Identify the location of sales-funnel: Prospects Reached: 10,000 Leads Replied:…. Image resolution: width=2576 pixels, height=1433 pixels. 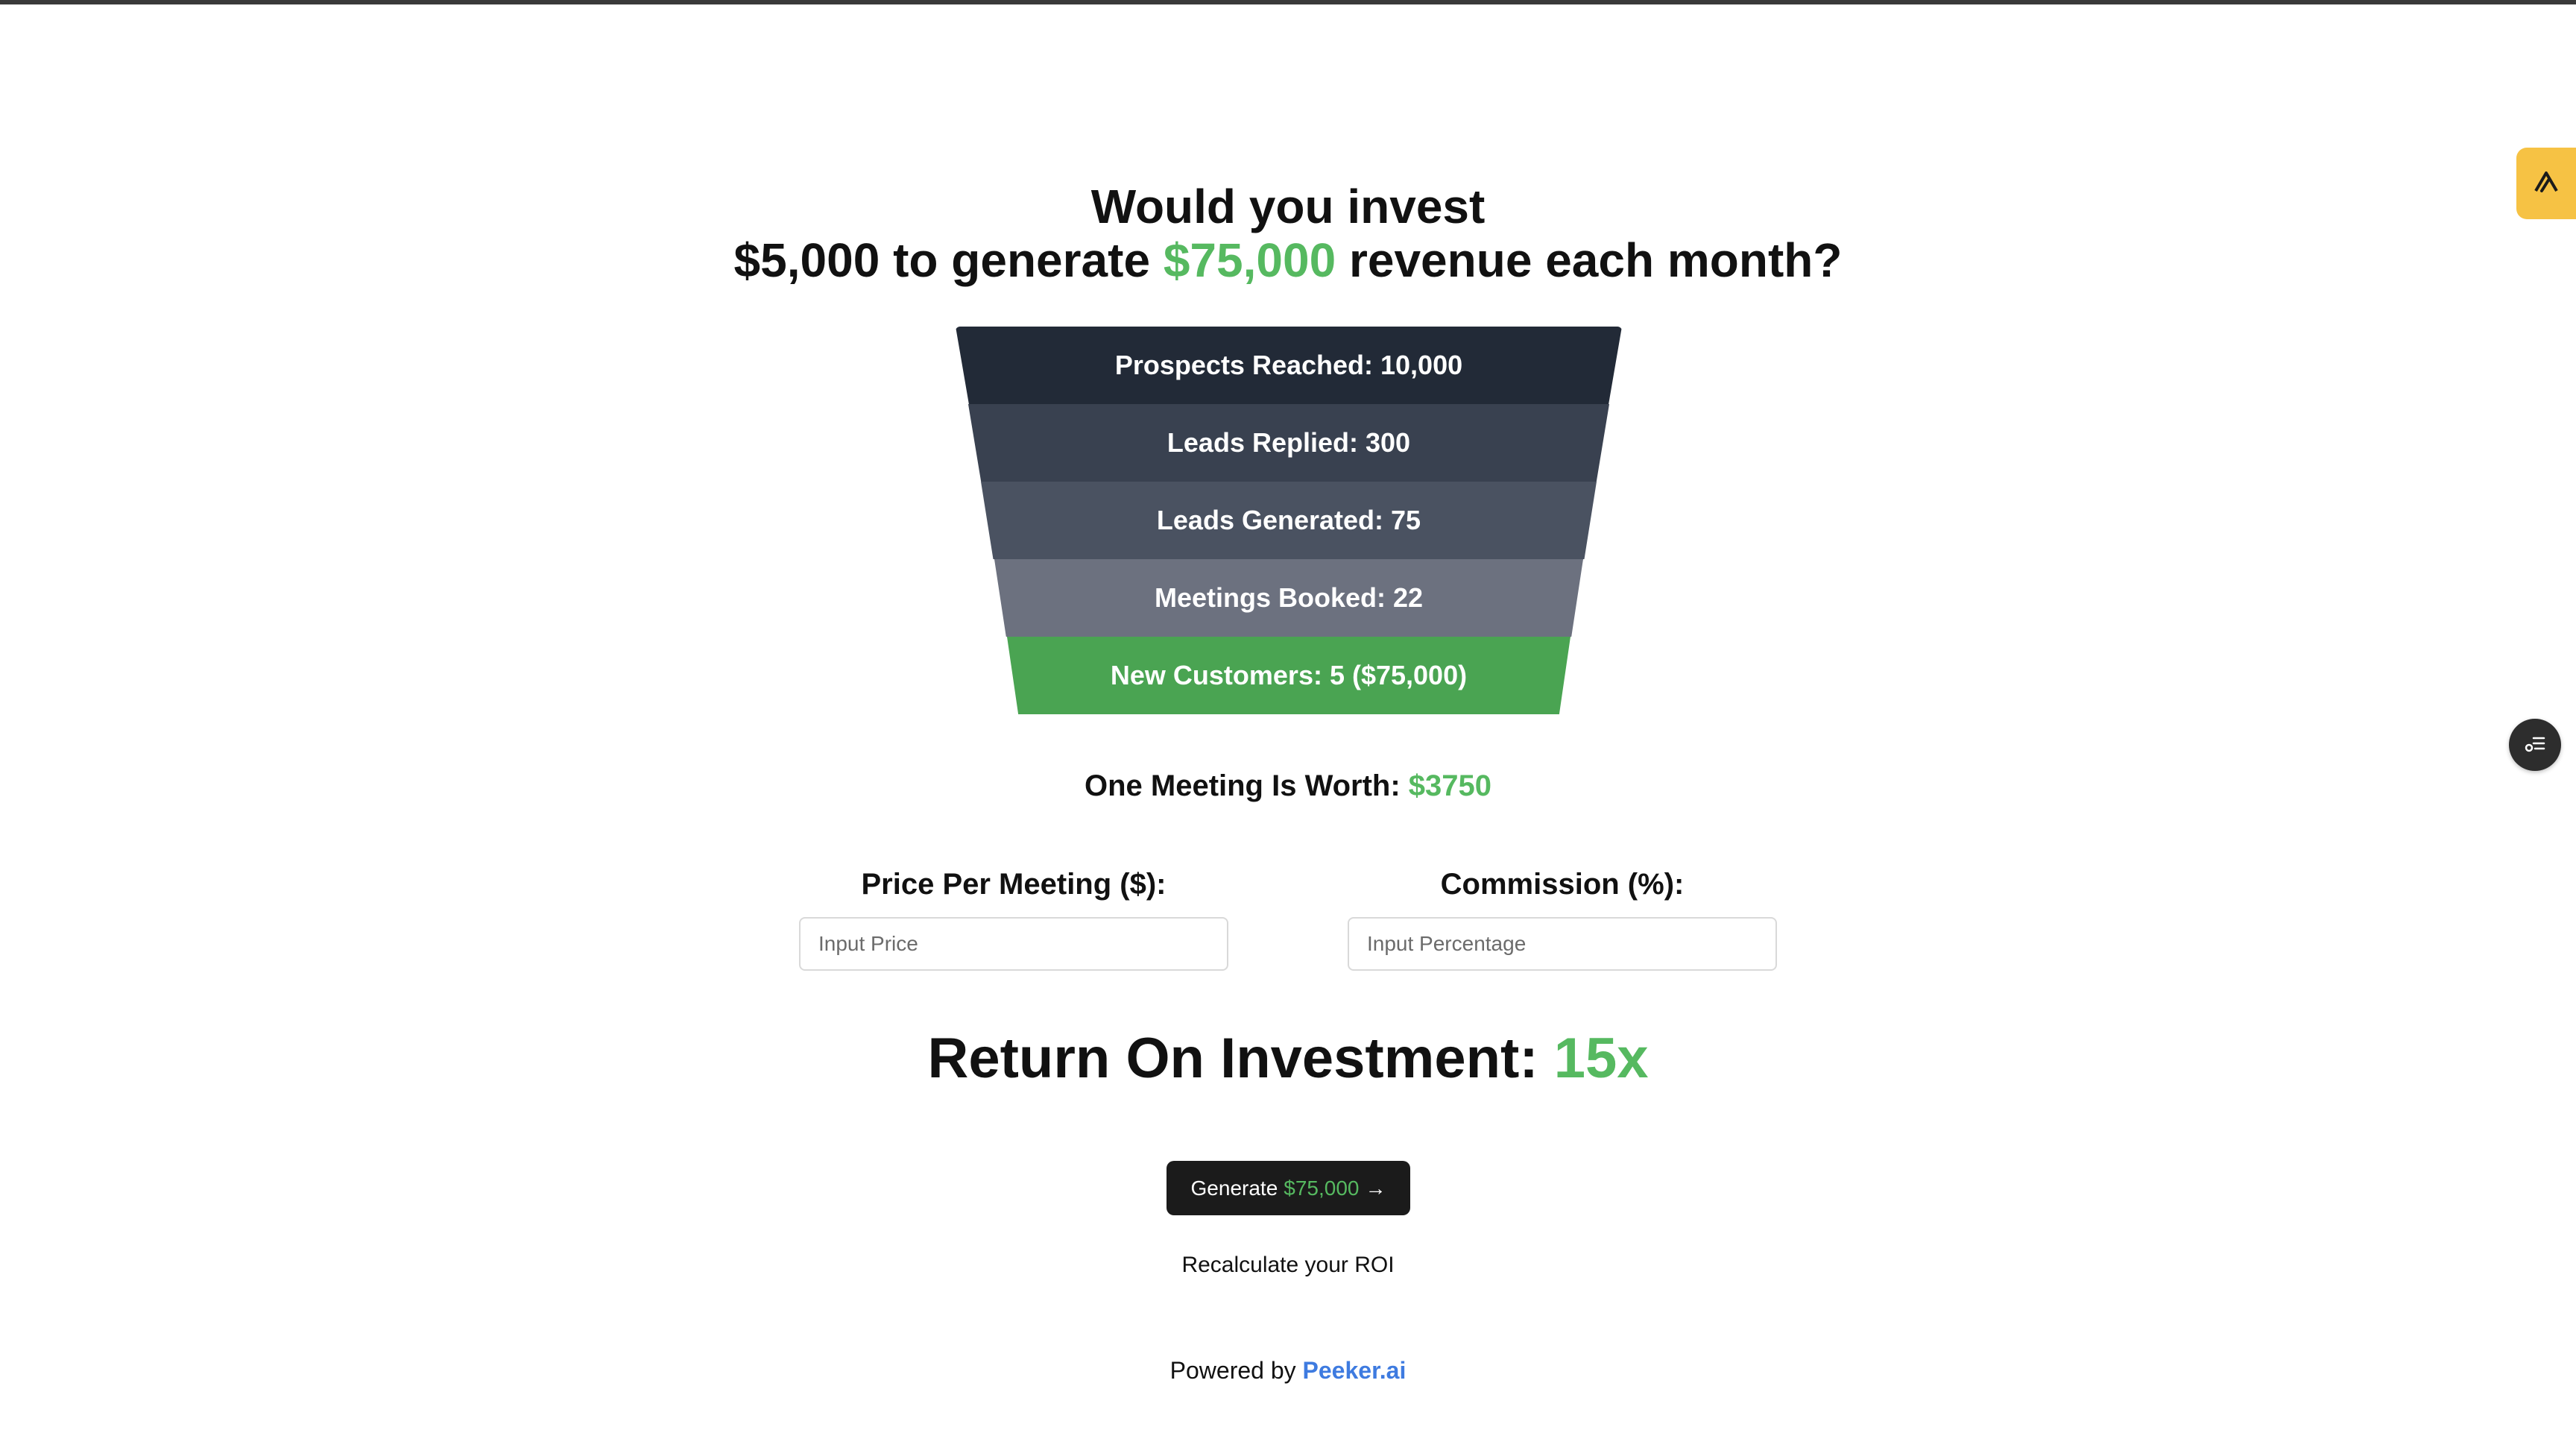
(1289, 520).